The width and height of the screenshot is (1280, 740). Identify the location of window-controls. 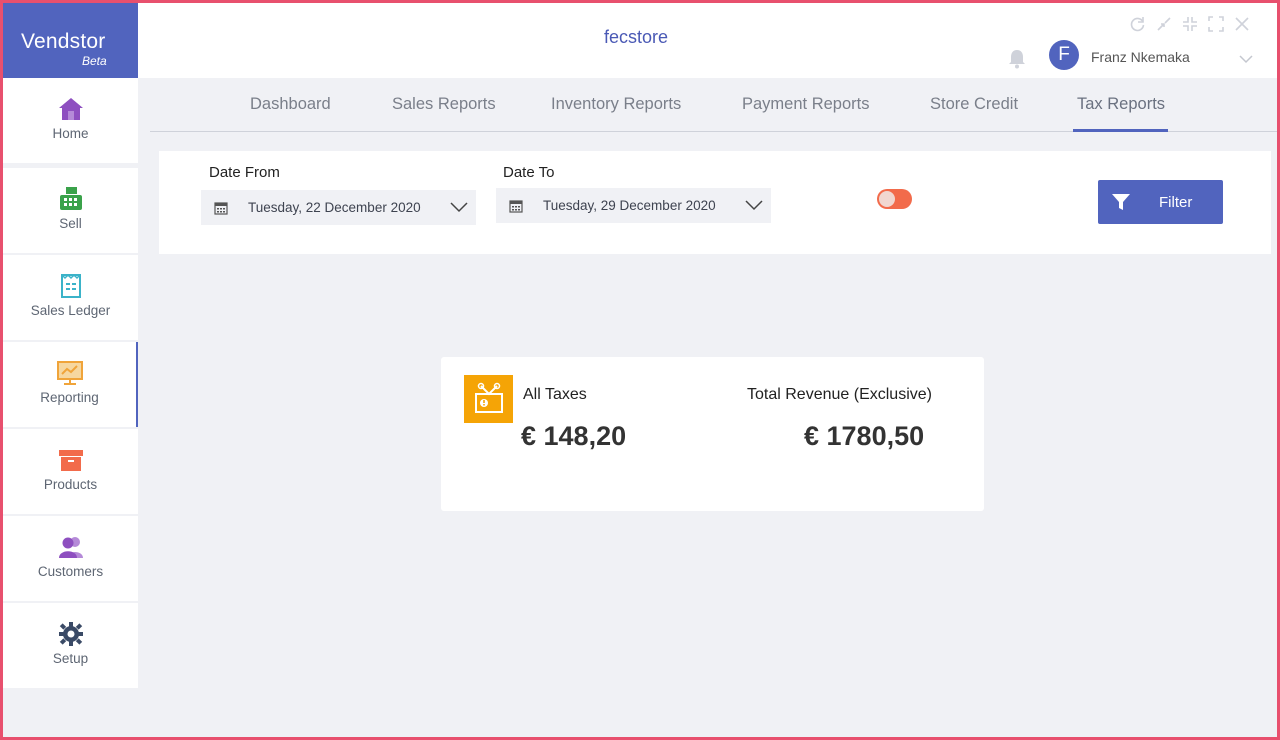
(1190, 24).